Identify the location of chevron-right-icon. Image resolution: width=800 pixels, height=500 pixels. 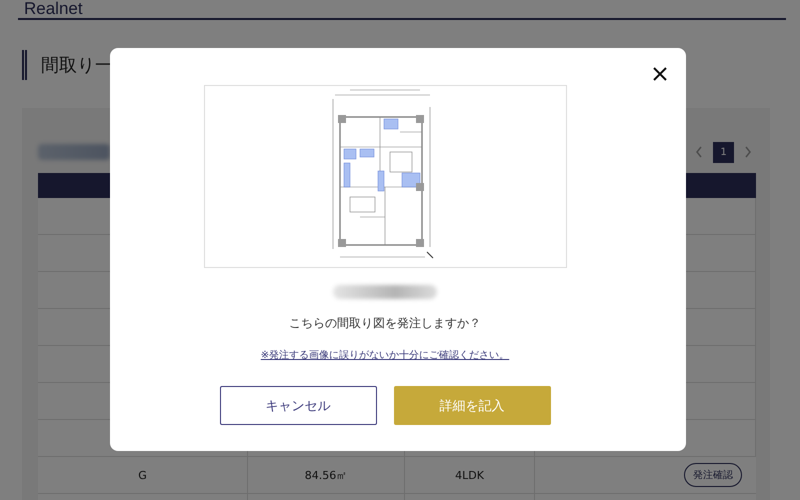
(748, 152).